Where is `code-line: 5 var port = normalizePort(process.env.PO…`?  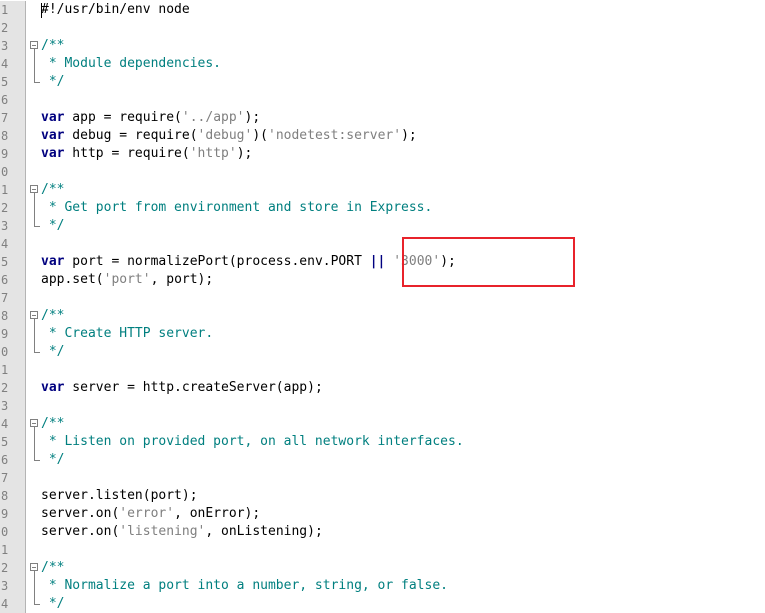 code-line: 5 var port = normalizePort(process.env.PO… is located at coordinates (382, 262).